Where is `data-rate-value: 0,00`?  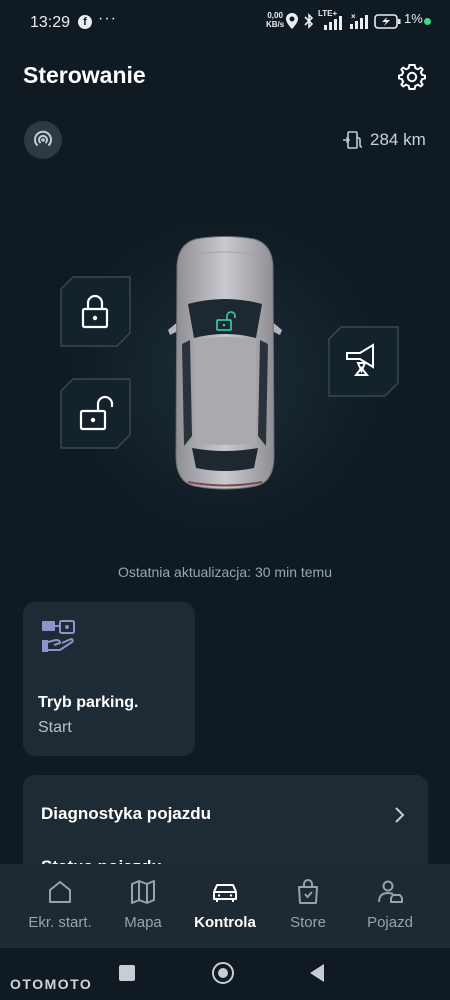 data-rate-value: 0,00 is located at coordinates (275, 15).